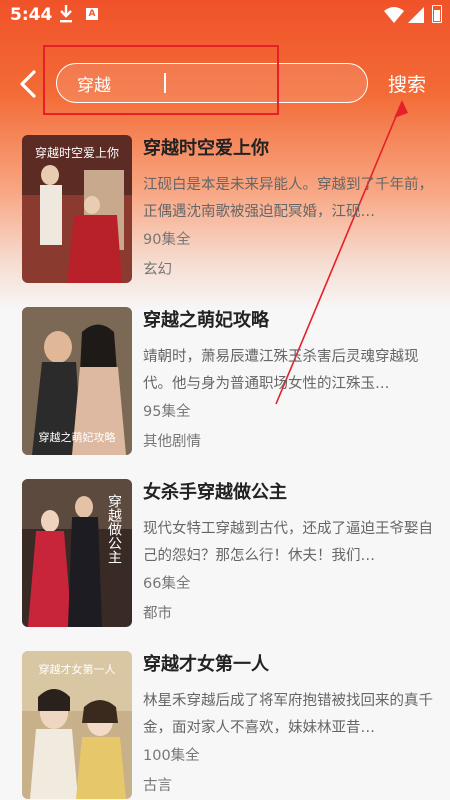 The height and width of the screenshot is (800, 450). What do you see at coordinates (416, 15) in the screenshot?
I see `signal-icon` at bounding box center [416, 15].